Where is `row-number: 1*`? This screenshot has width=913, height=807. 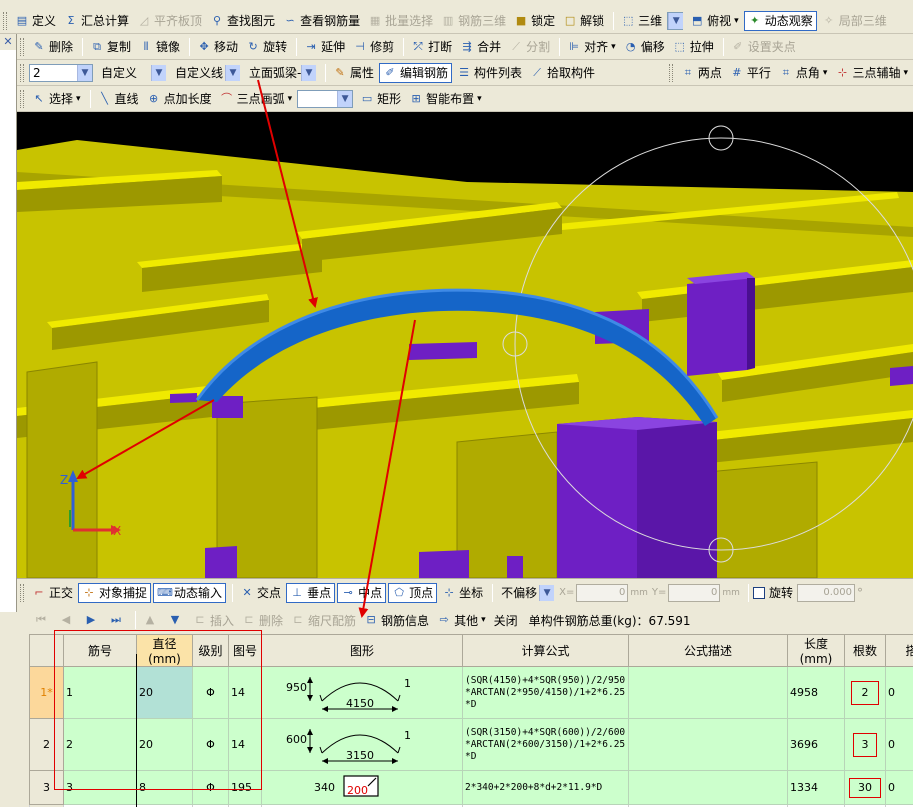
row-number: 1* is located at coordinates (46, 692).